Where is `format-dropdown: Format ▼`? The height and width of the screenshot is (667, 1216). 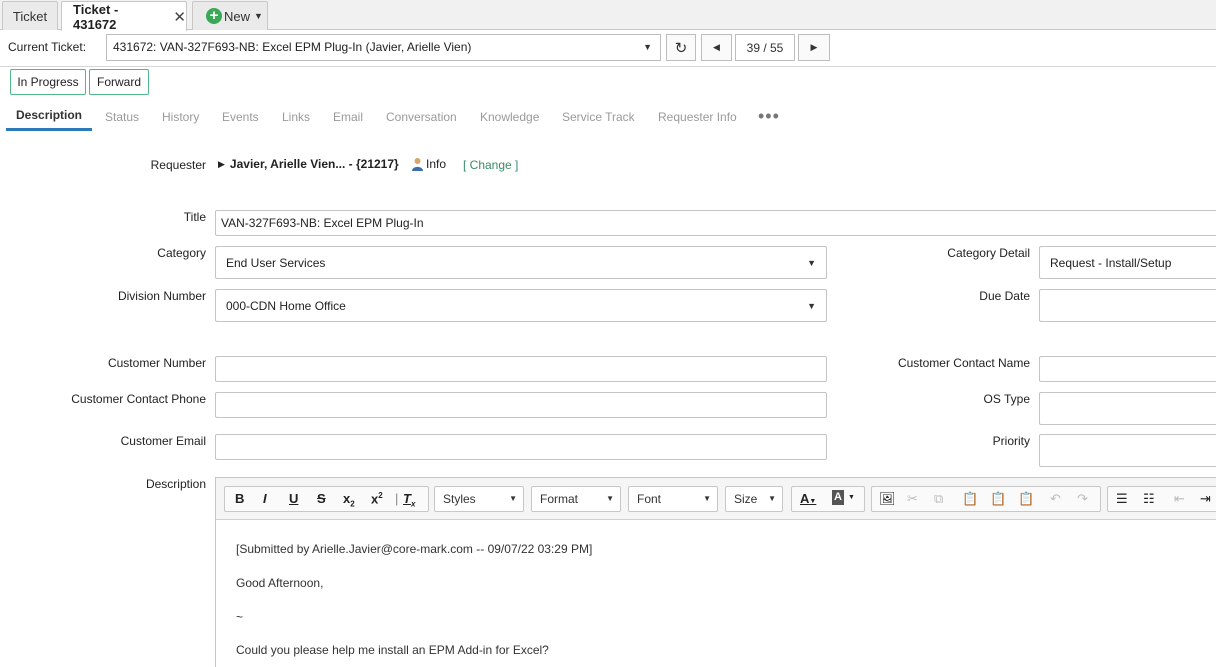 format-dropdown: Format ▼ is located at coordinates (576, 499).